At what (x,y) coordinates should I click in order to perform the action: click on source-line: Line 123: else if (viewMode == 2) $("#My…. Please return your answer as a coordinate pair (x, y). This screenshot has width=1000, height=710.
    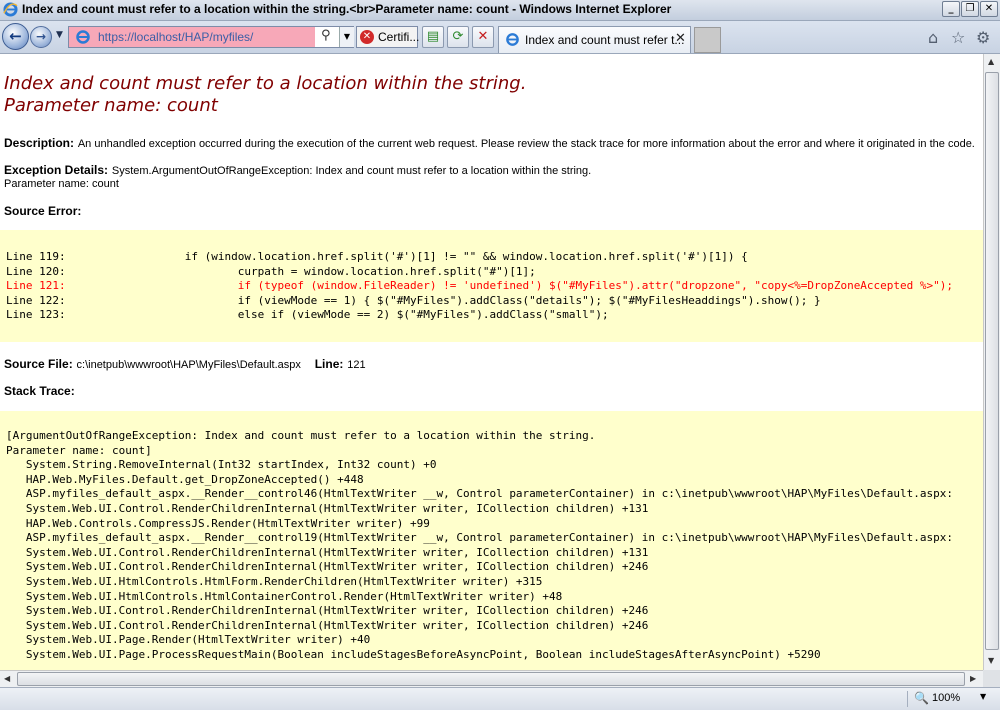
    Looking at the image, I should click on (307, 315).